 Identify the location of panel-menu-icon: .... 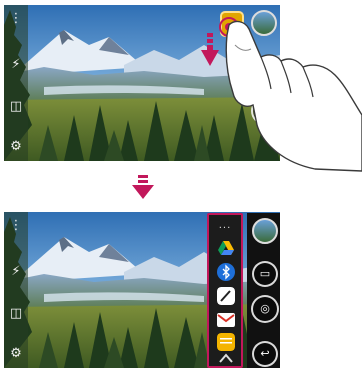
(225, 226).